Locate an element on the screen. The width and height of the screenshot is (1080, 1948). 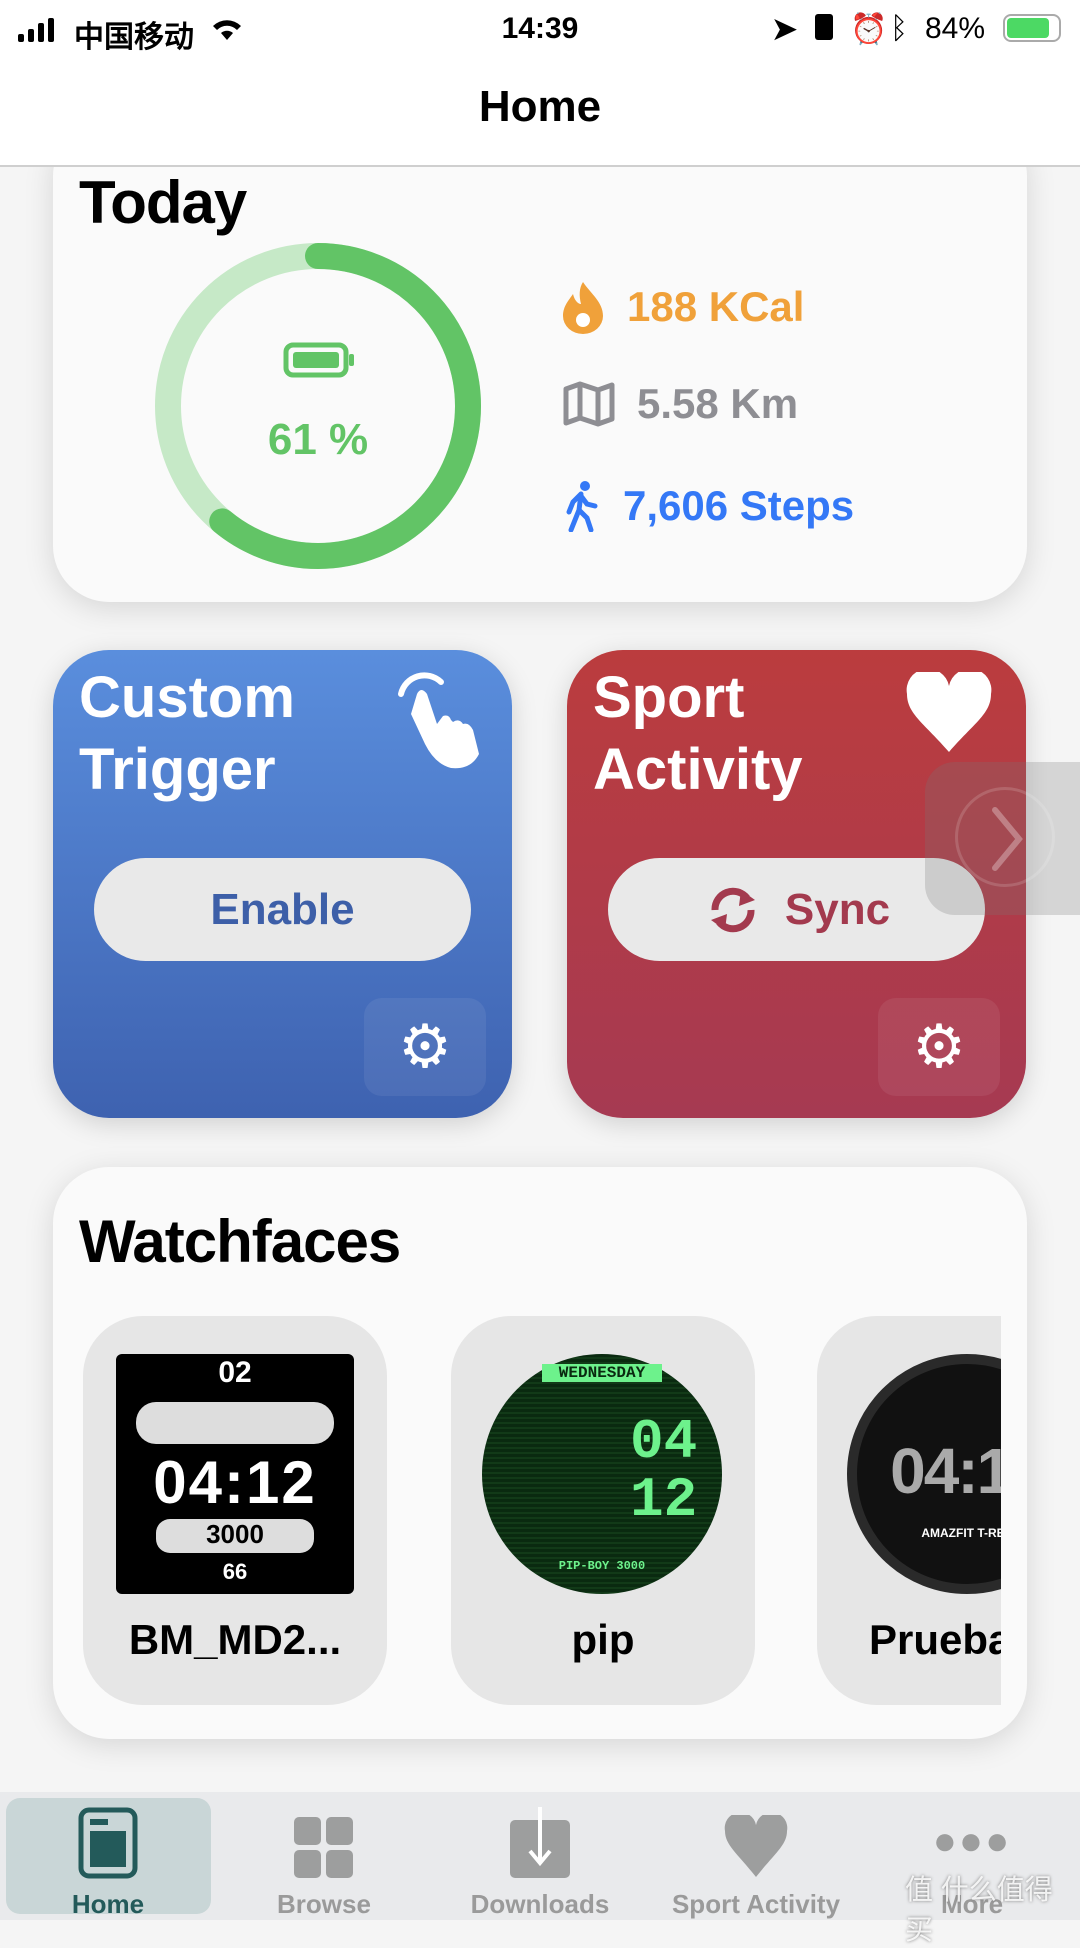
flame-icon is located at coordinates (583, 308).